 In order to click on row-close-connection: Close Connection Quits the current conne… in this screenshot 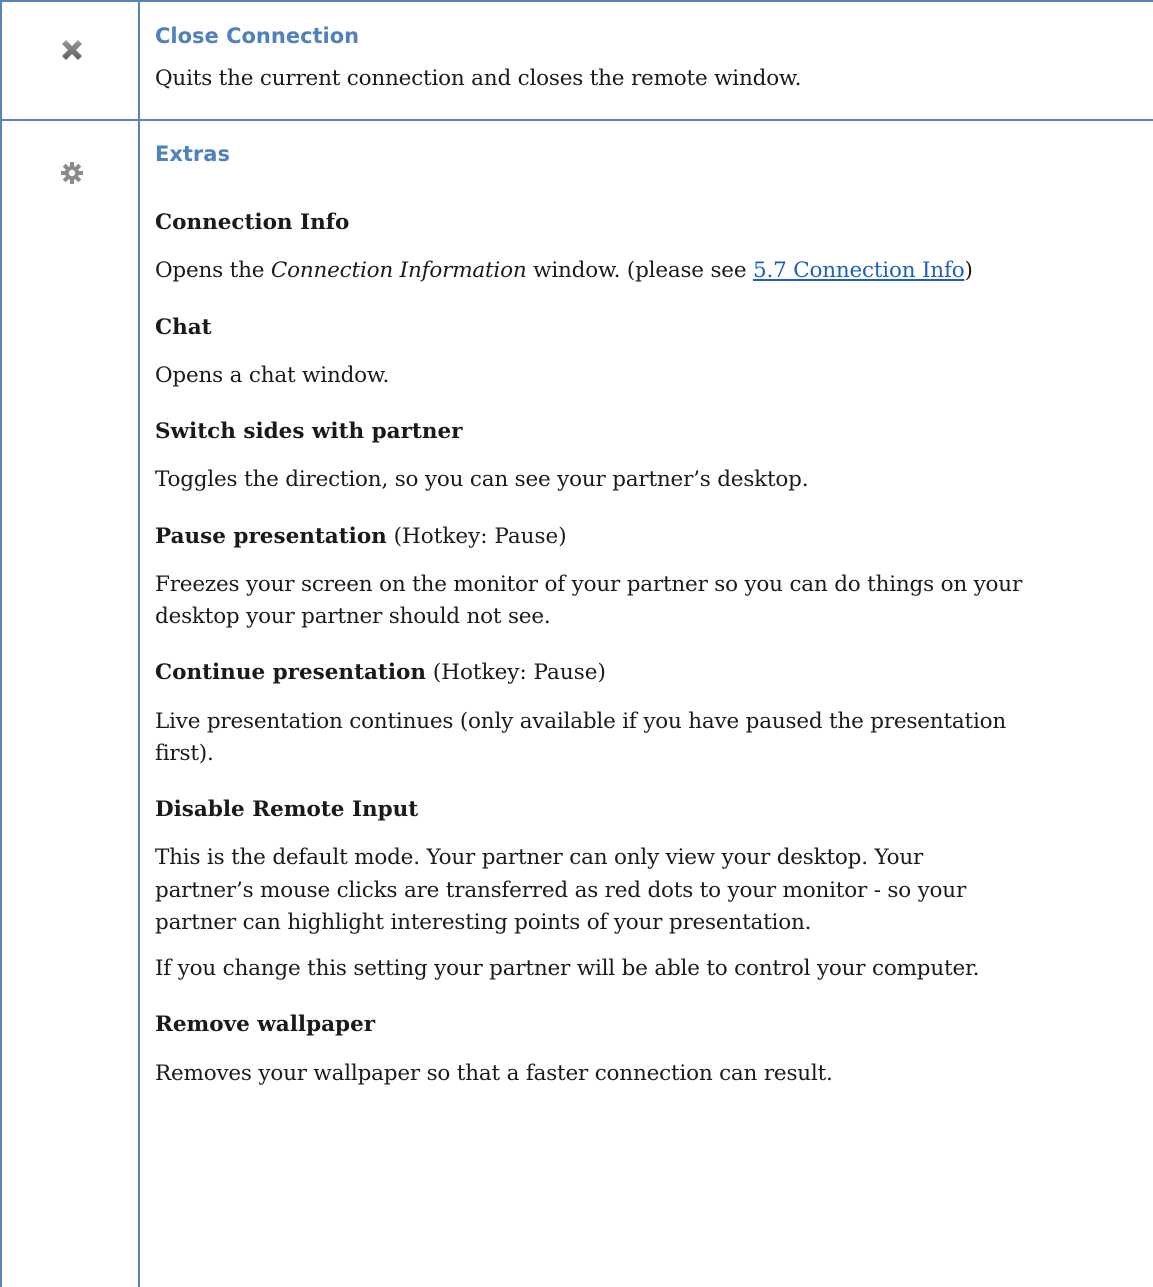, I will do `click(576, 60)`.